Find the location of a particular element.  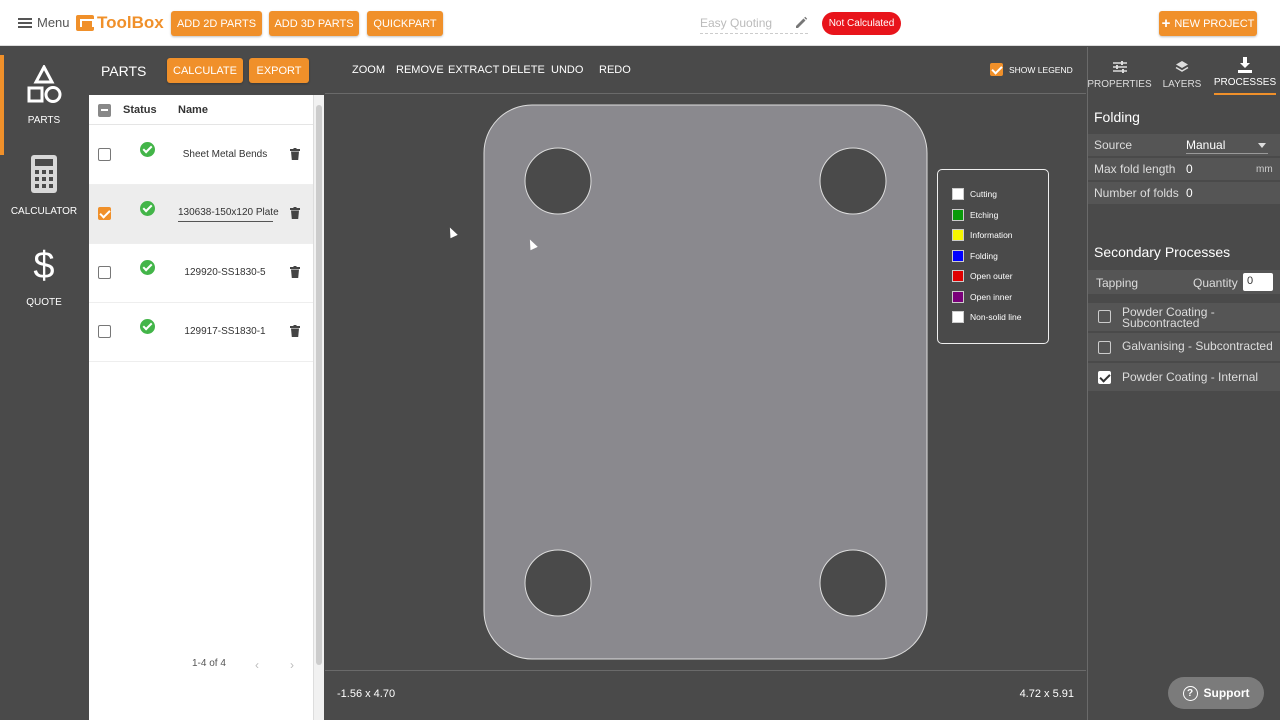

nav-item-parts: PARTS is located at coordinates (44, 105).